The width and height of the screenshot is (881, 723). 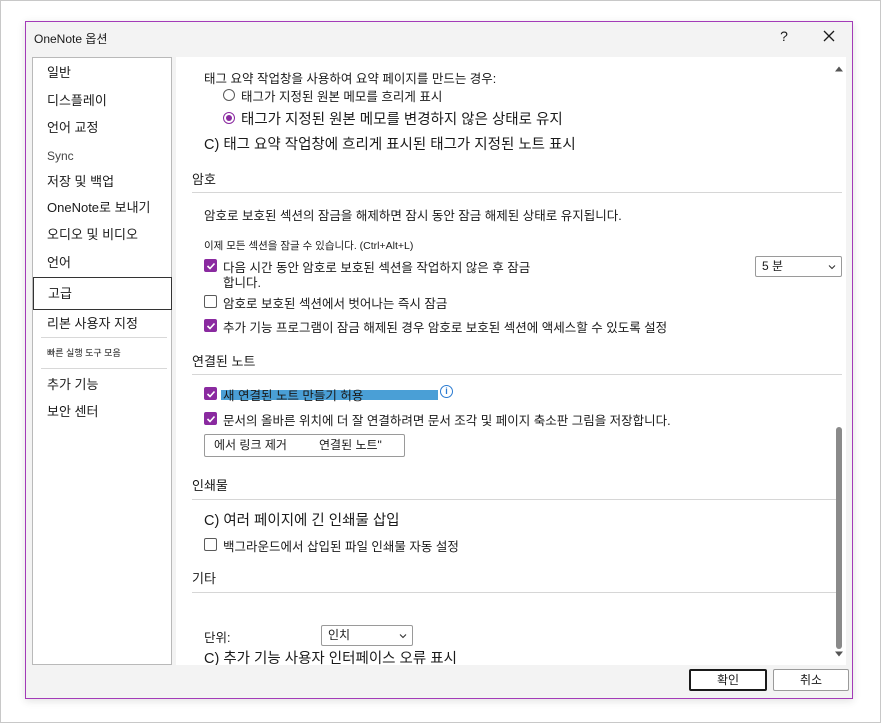 I want to click on sidebar-item-language: 언어, so click(x=102, y=263).